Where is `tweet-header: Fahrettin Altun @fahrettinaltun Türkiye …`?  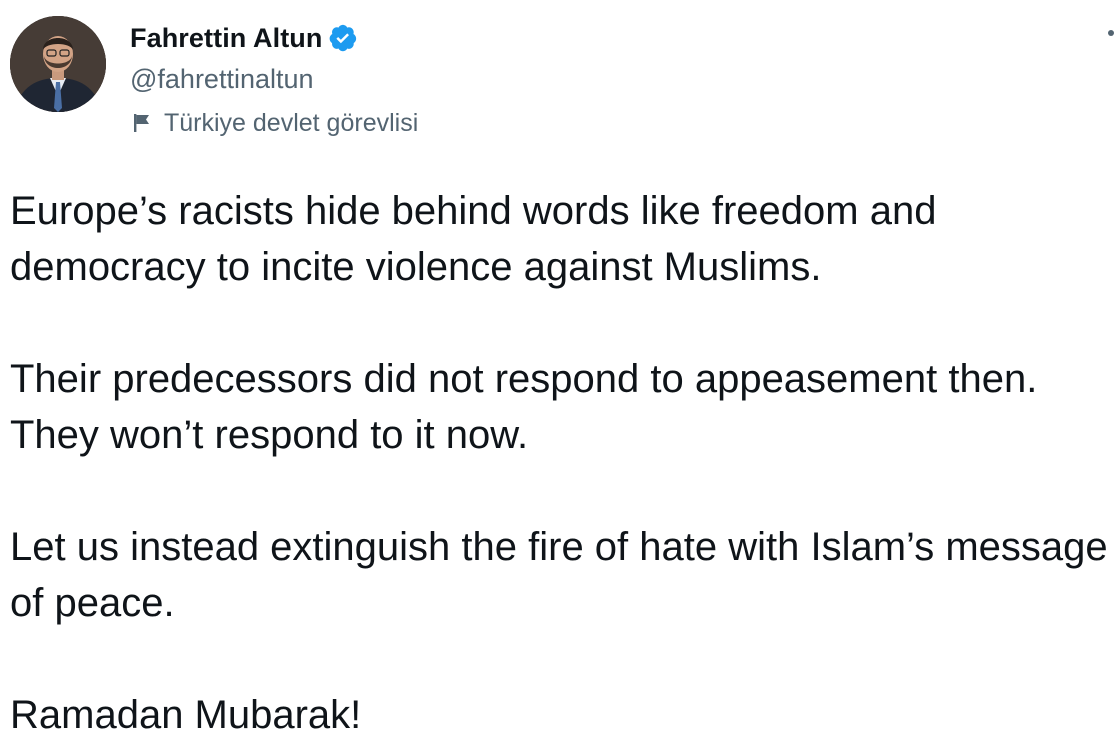 tweet-header: Fahrettin Altun @fahrettinaltun Türkiye … is located at coordinates (274, 79).